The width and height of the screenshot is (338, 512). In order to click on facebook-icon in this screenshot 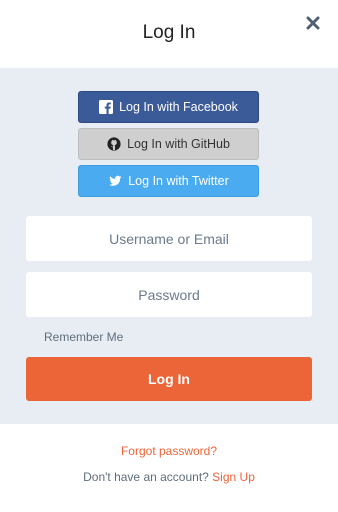, I will do `click(106, 107)`.